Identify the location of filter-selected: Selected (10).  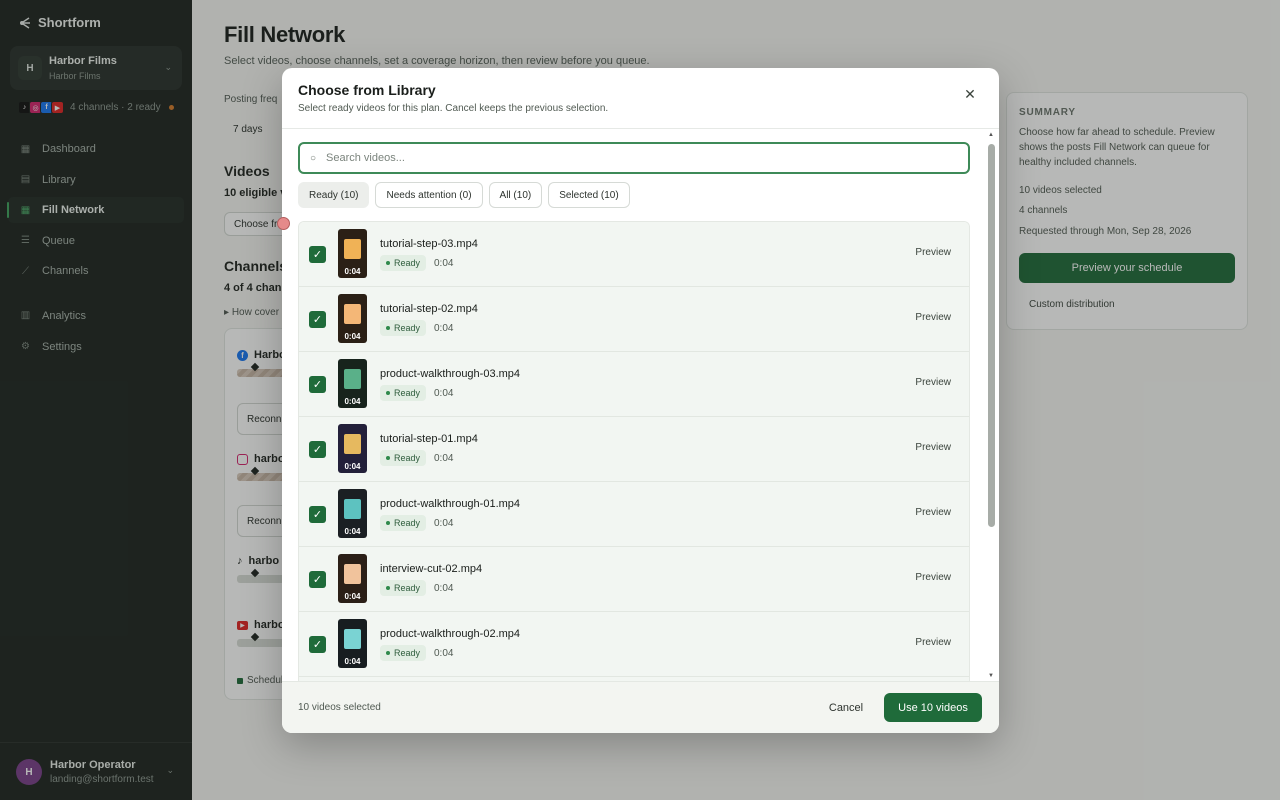
(589, 195).